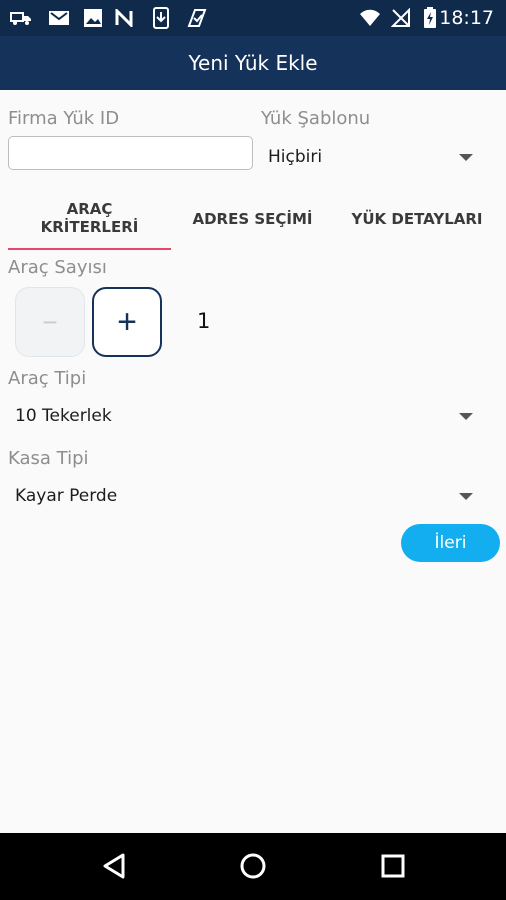 This screenshot has height=900, width=506. I want to click on firma-yuk-id-input, so click(130, 153).